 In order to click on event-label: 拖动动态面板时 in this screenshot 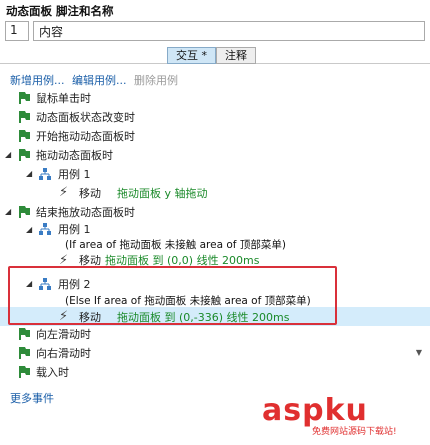, I will do `click(74, 155)`.